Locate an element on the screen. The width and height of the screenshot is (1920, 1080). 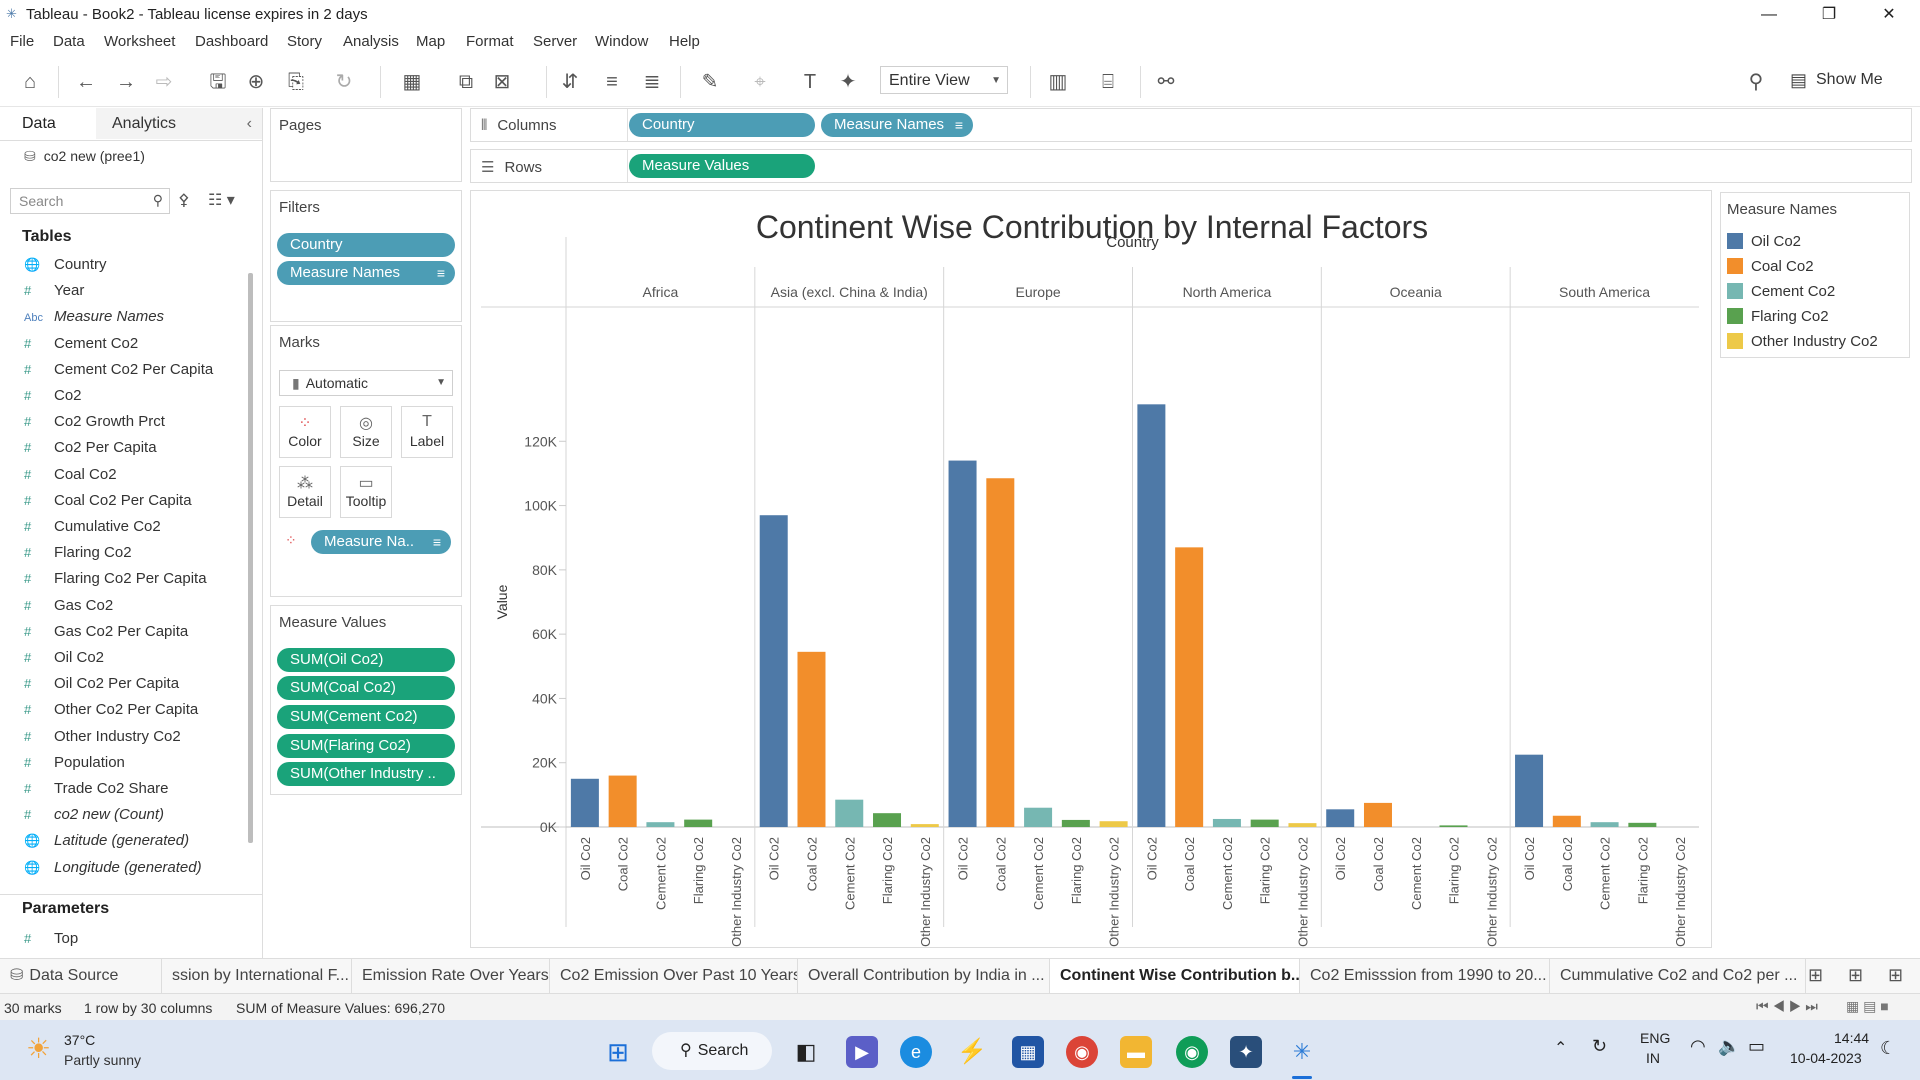
weather-icon: ☀ is located at coordinates (38, 1048).